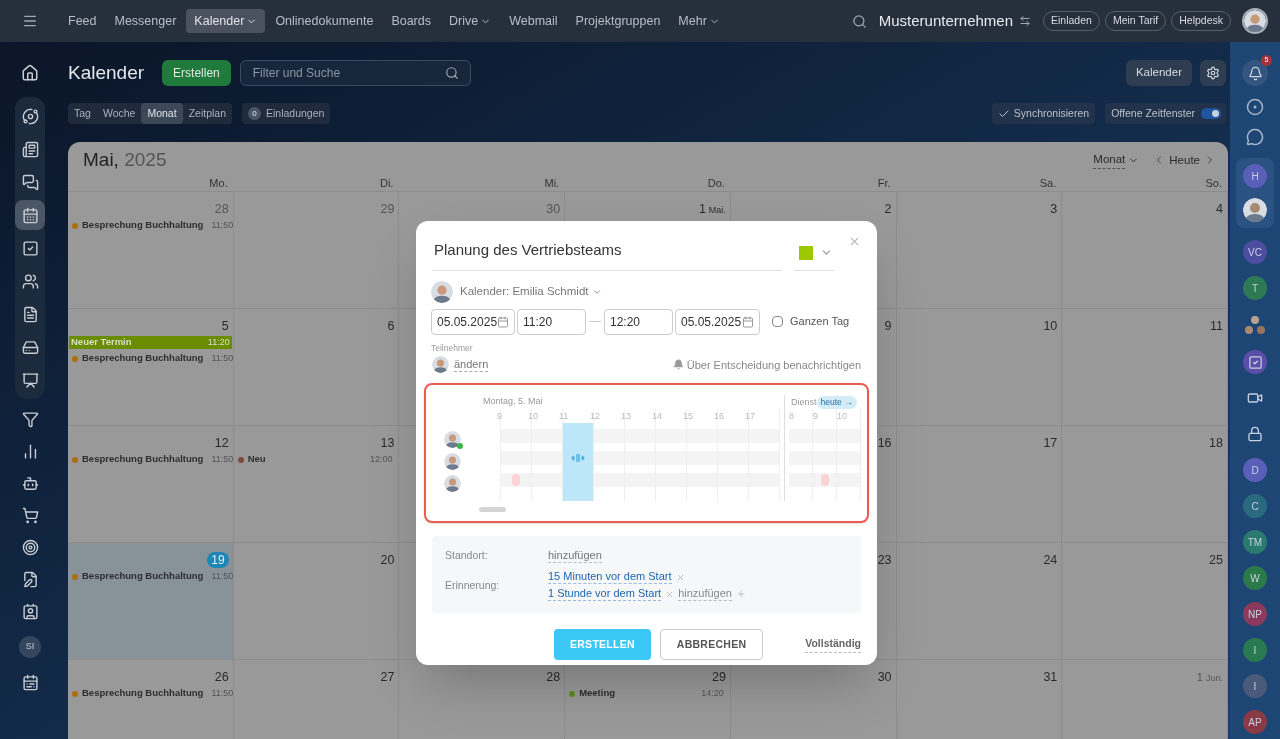 The image size is (1280, 739). I want to click on notify-option: Über Entscheidung benachrichtigen, so click(773, 364).